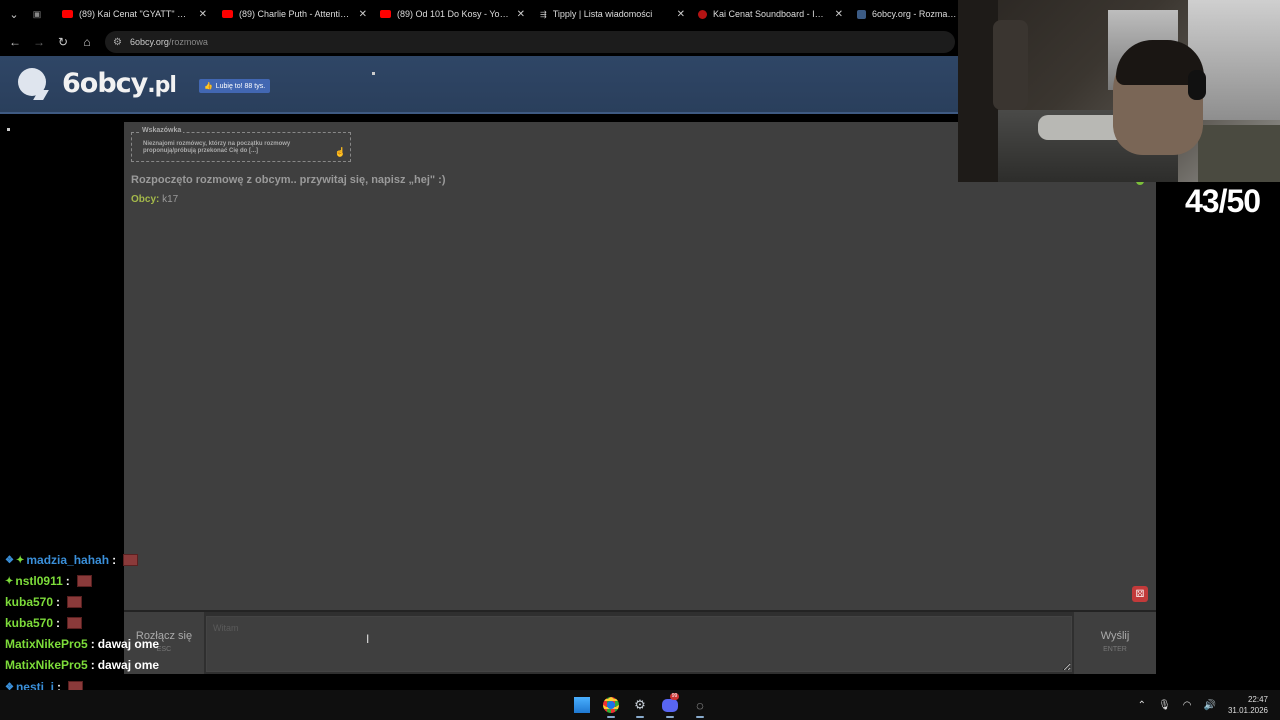 This screenshot has width=1280, height=720. Describe the element at coordinates (39, 42) in the screenshot. I see `forward-arrow-icon: →` at that location.